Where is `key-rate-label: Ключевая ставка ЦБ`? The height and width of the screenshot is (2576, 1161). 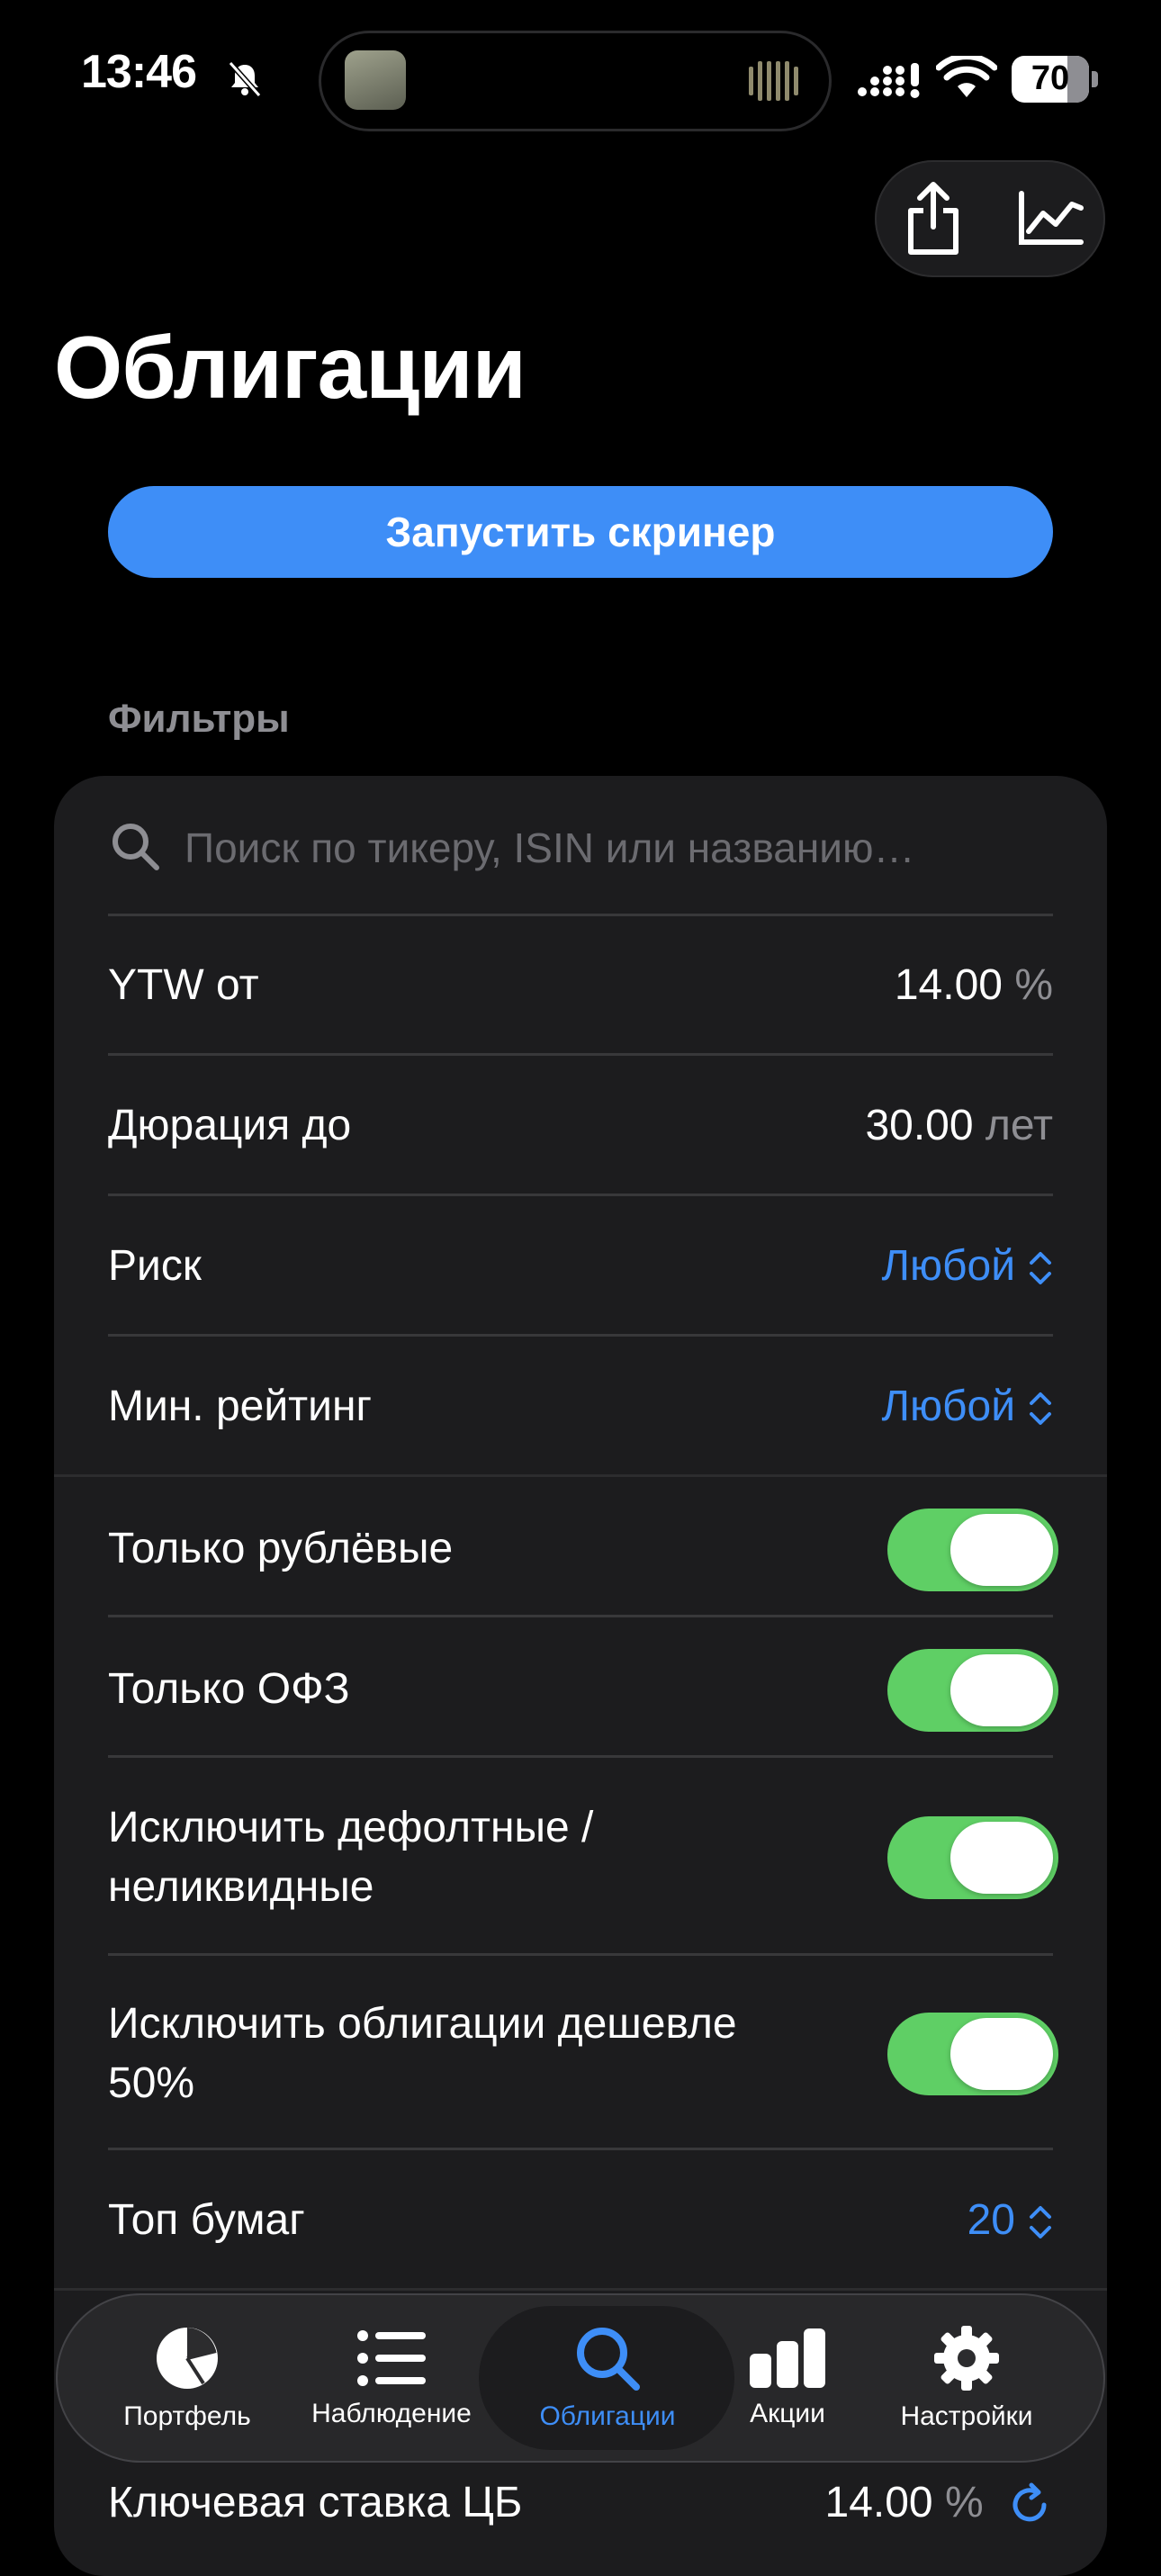 key-rate-label: Ключевая ставка ЦБ is located at coordinates (315, 2502).